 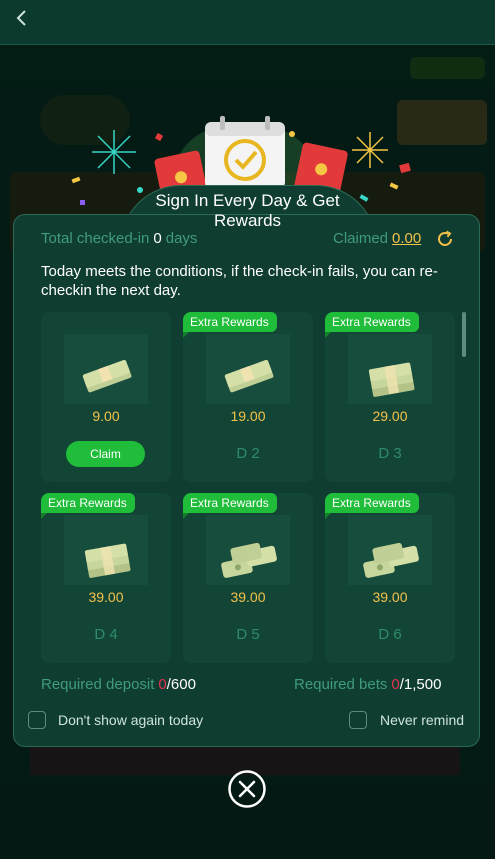 I want to click on total-checked-in: Total checked-in 0 days, so click(x=119, y=238).